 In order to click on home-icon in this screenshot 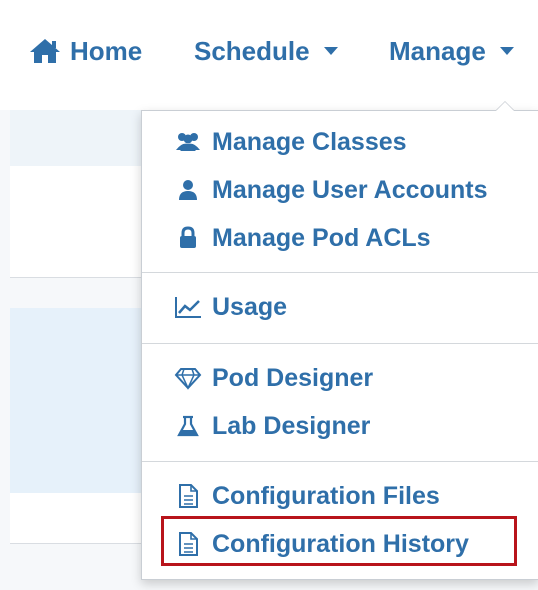, I will do `click(45, 51)`.